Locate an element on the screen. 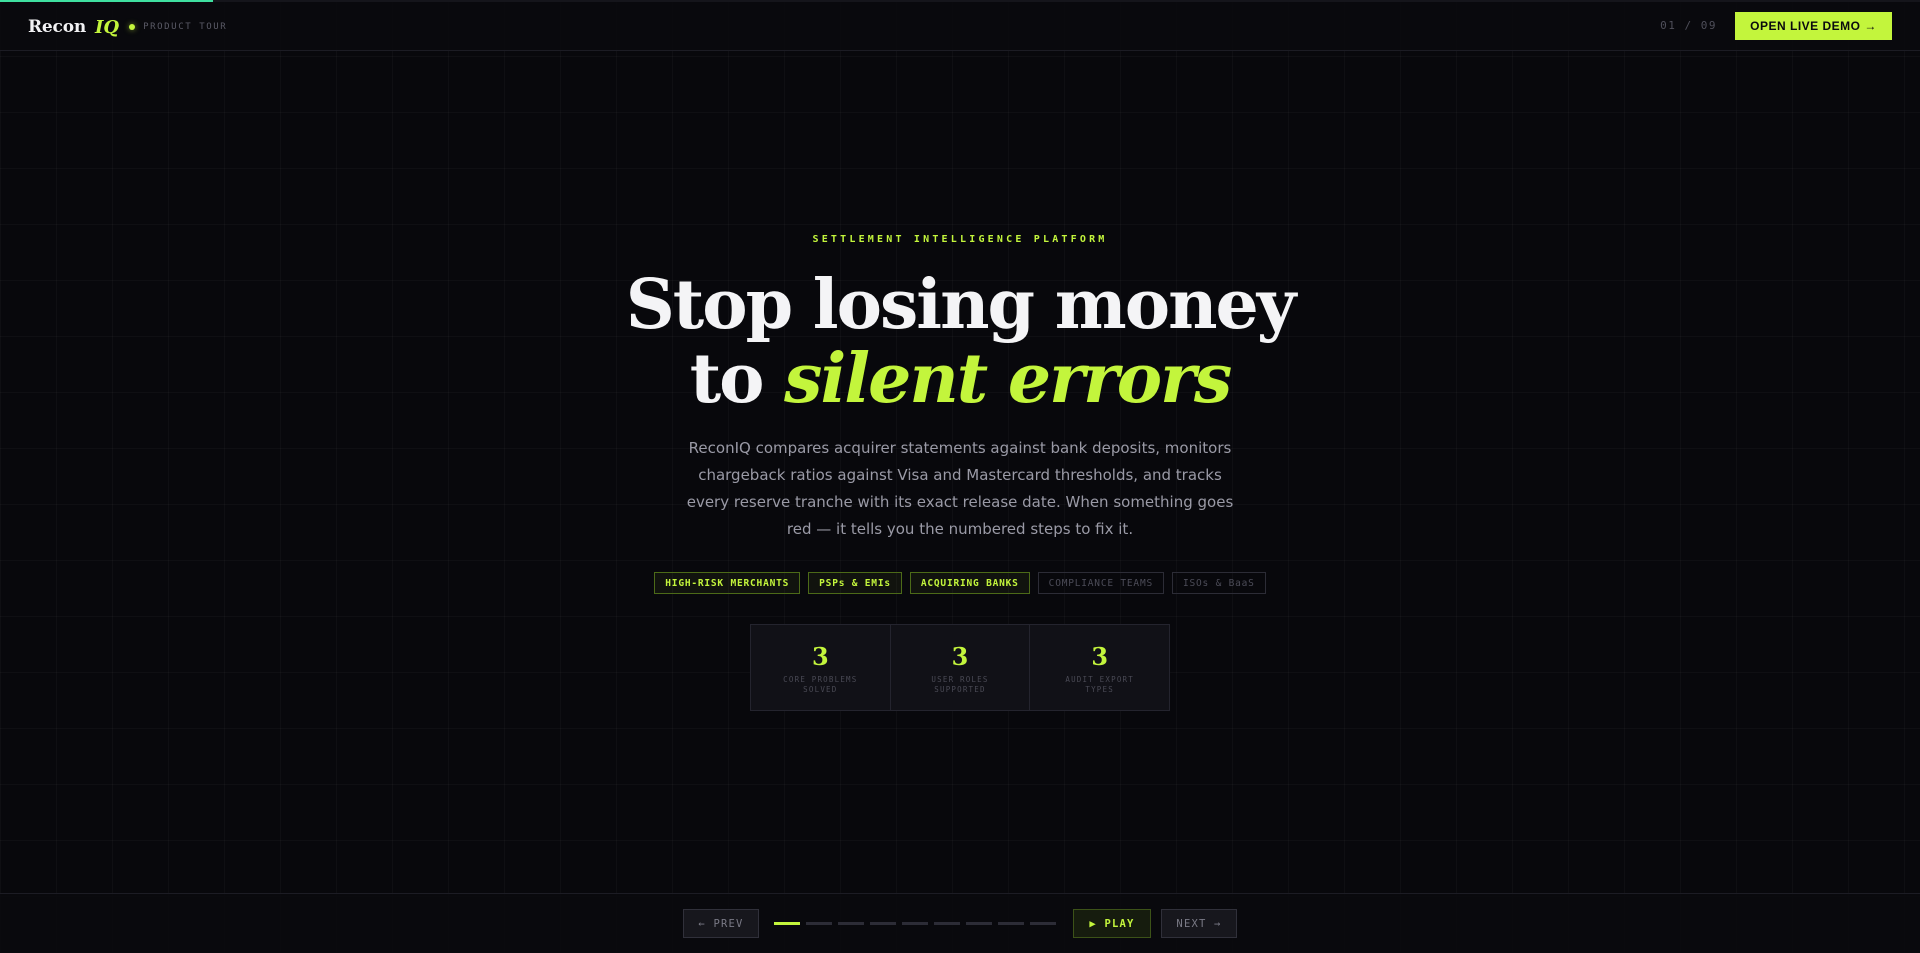  stat-label: AUDIT EXPORT TYPES is located at coordinates (1099, 684).